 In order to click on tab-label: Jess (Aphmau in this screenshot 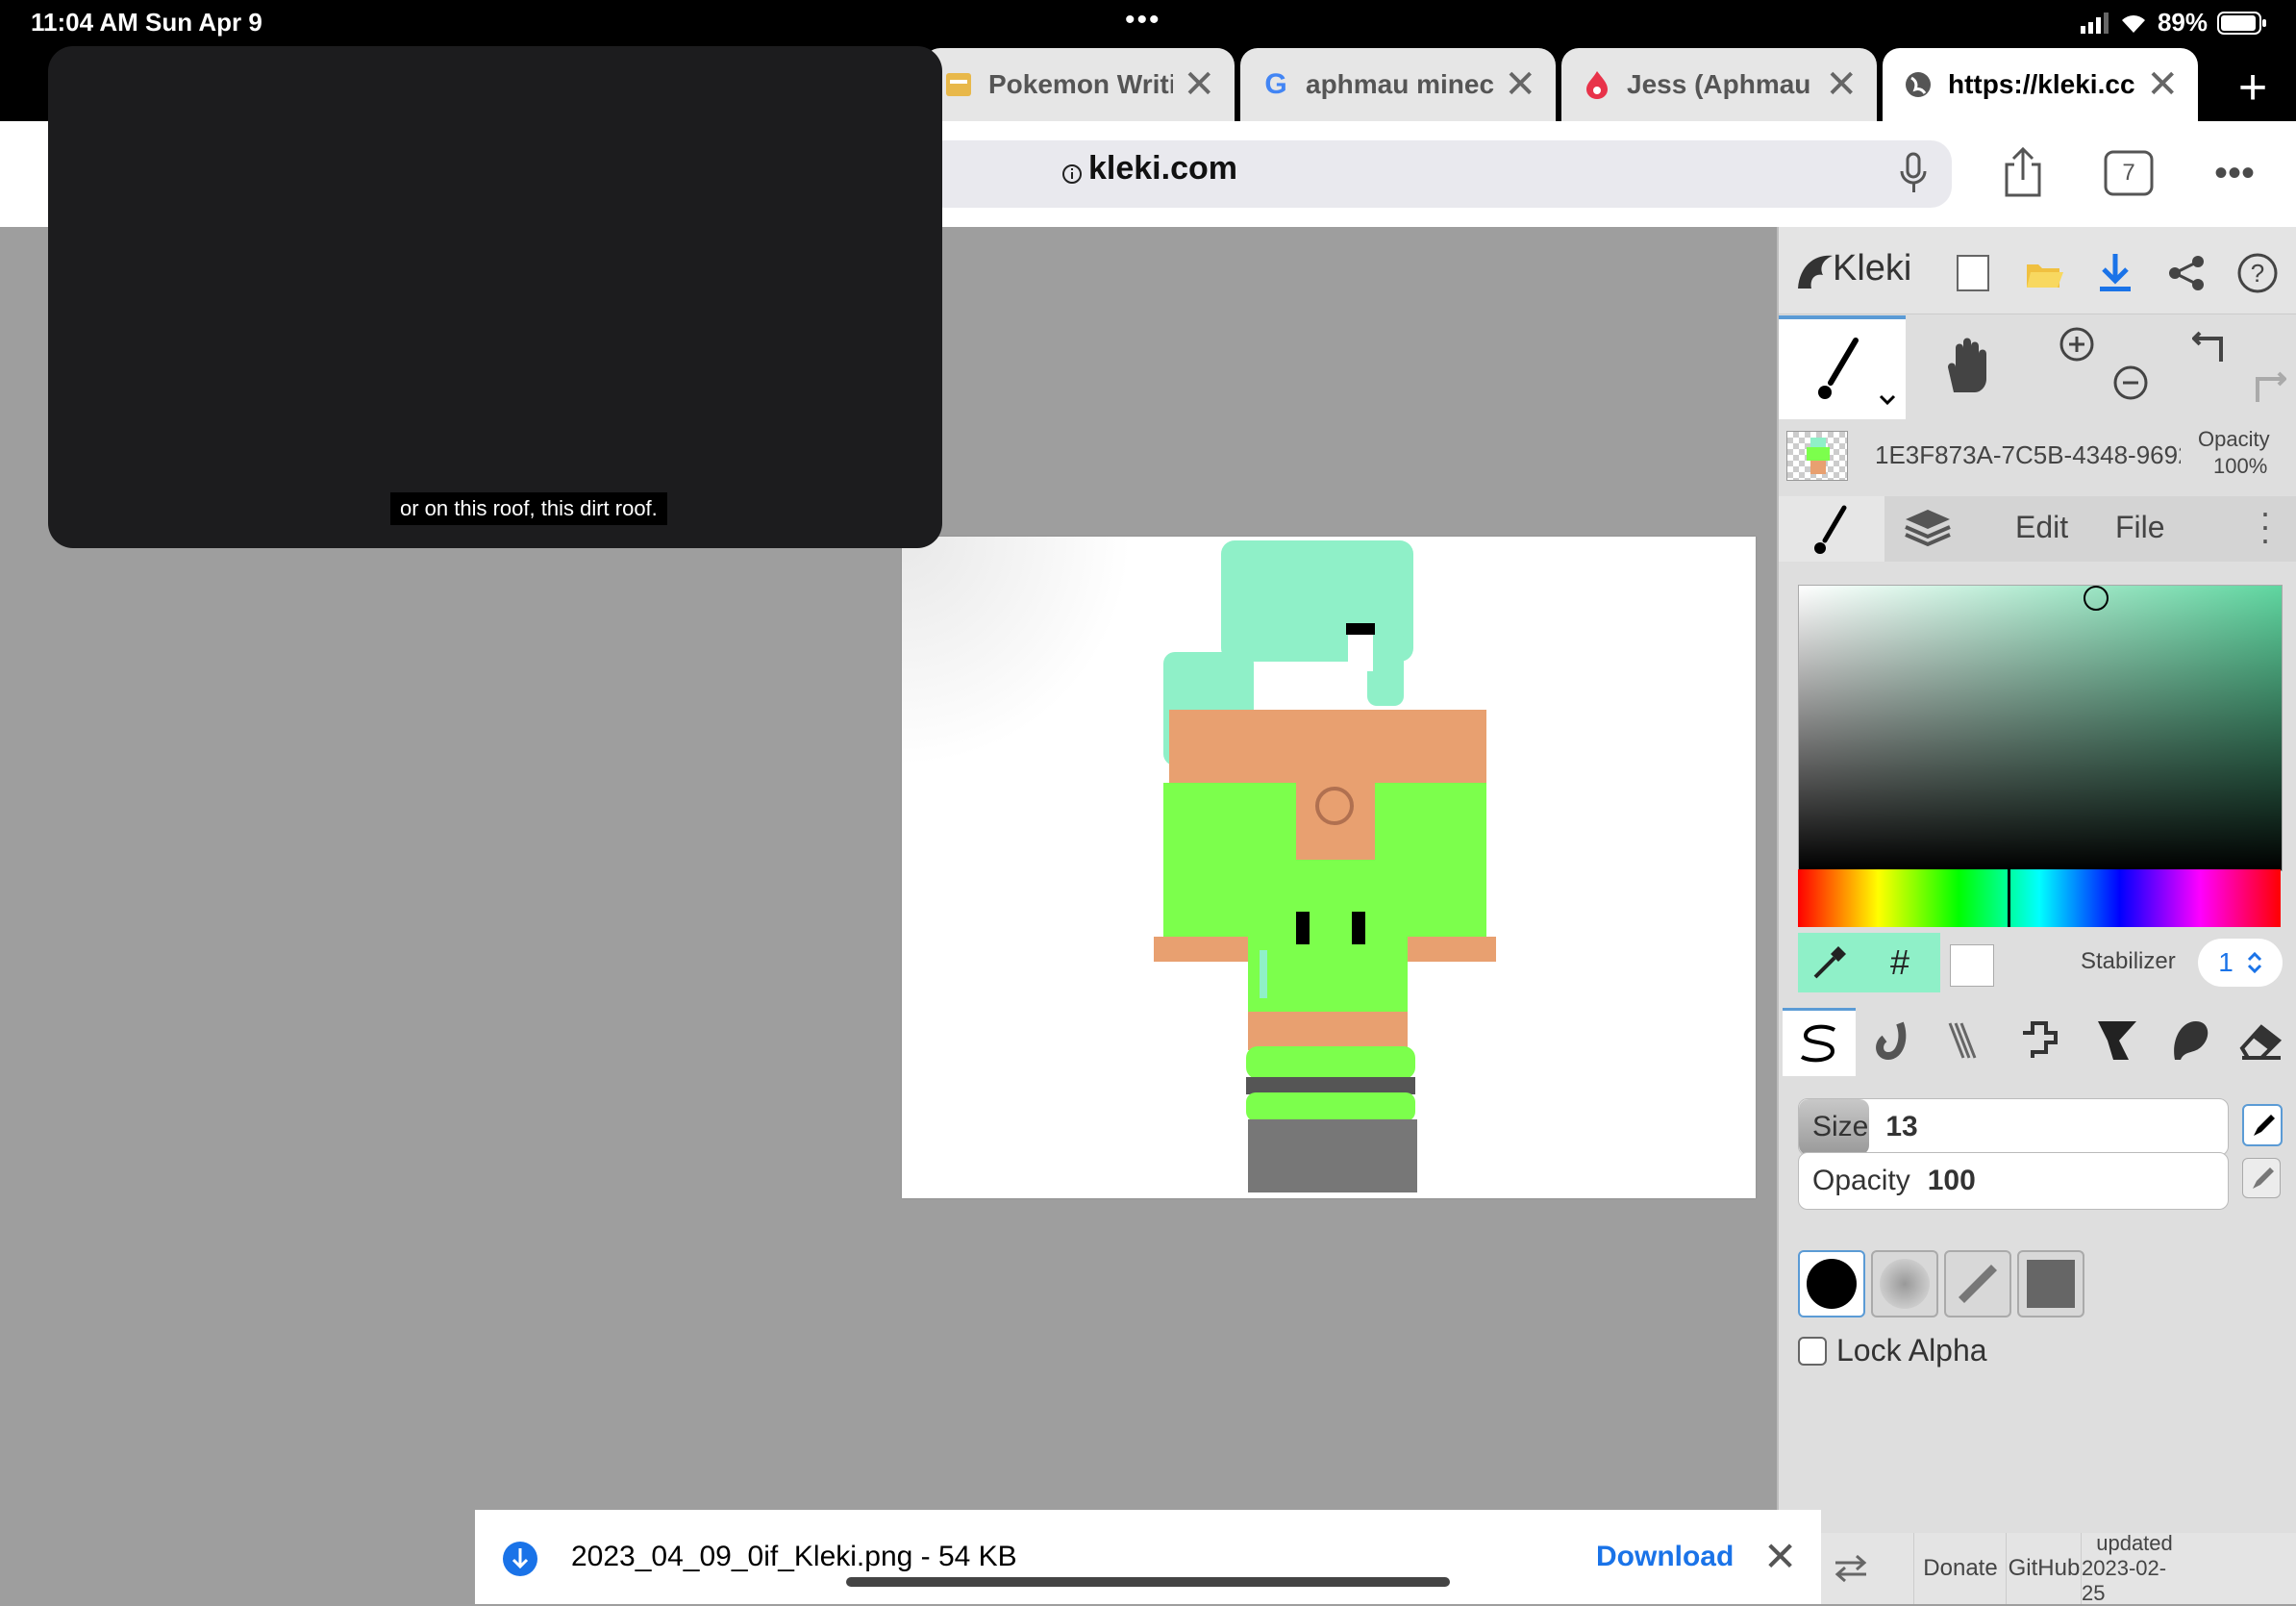, I will do `click(1719, 84)`.